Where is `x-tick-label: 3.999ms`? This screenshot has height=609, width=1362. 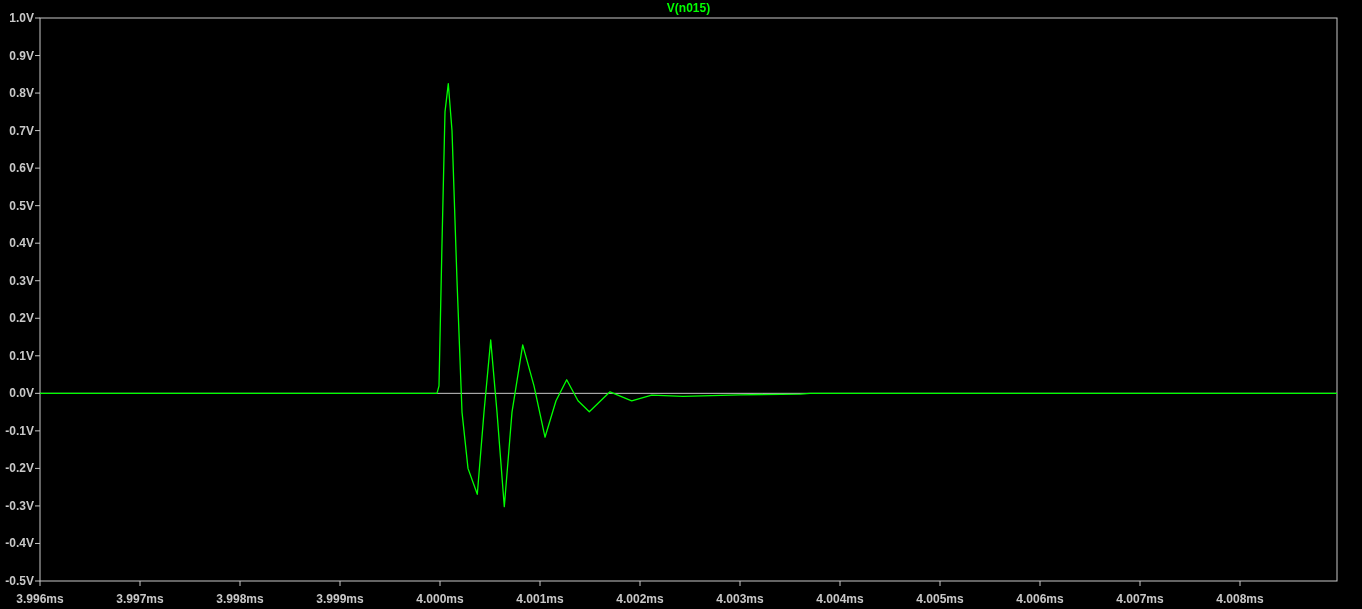 x-tick-label: 3.999ms is located at coordinates (340, 599).